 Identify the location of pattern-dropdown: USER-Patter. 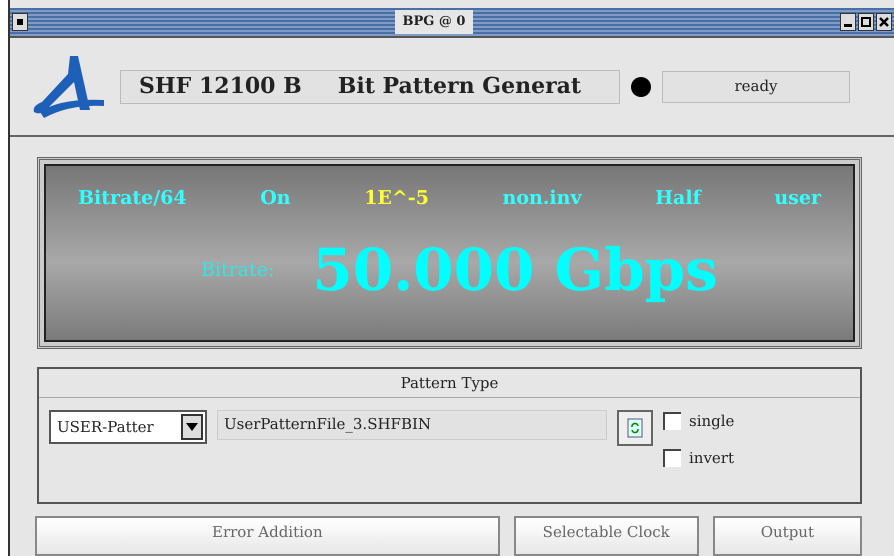
(128, 427).